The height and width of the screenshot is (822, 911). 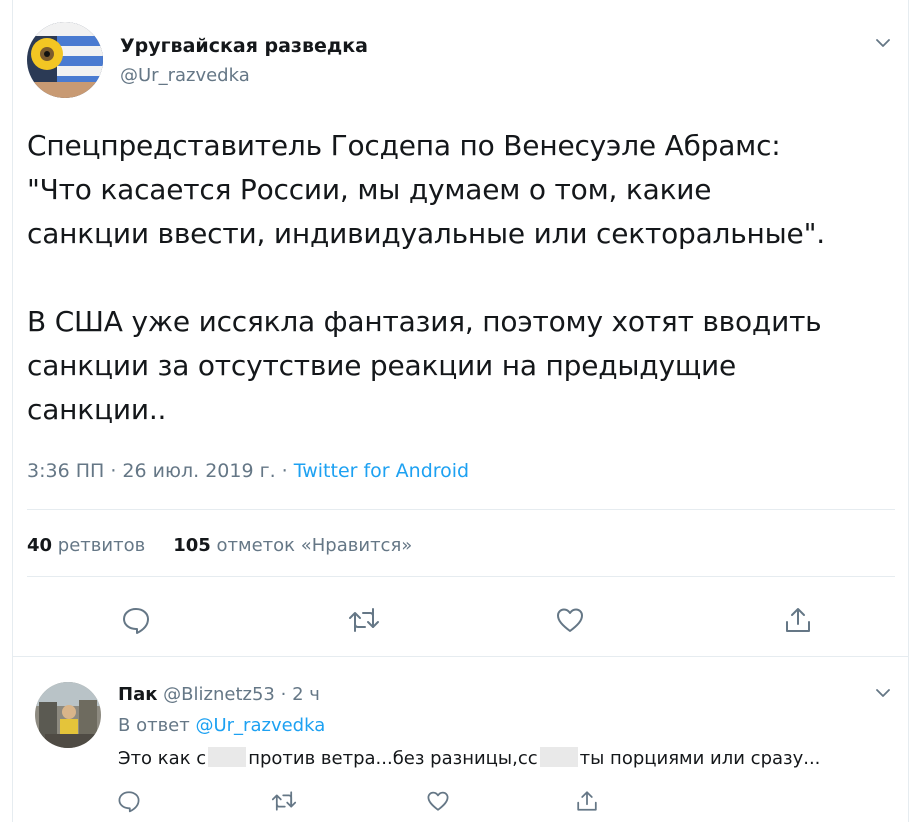 I want to click on likes-count: 105, so click(x=192, y=545).